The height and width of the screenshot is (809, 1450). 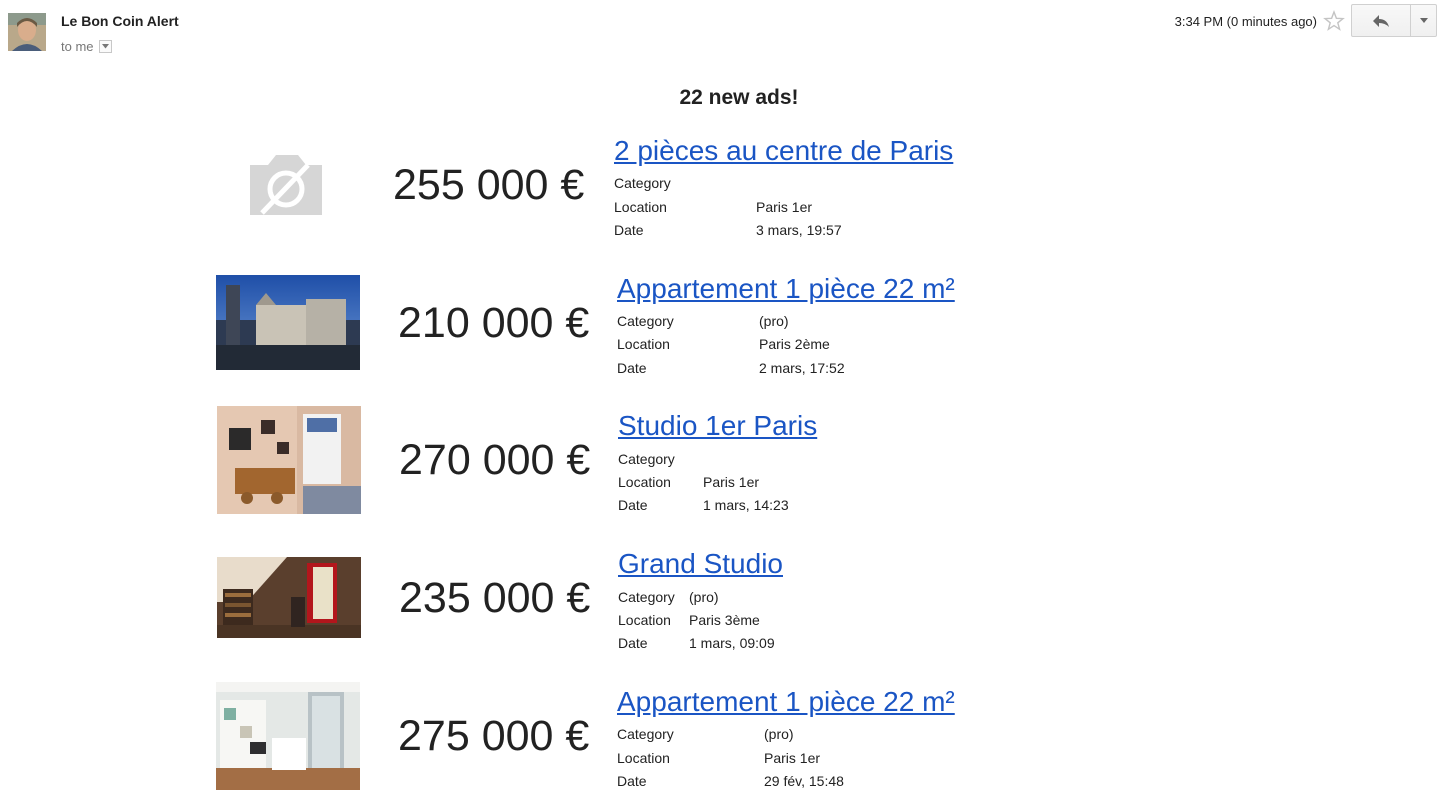 What do you see at coordinates (120, 21) in the screenshot?
I see `sender-name: Le Bon Coin Alert` at bounding box center [120, 21].